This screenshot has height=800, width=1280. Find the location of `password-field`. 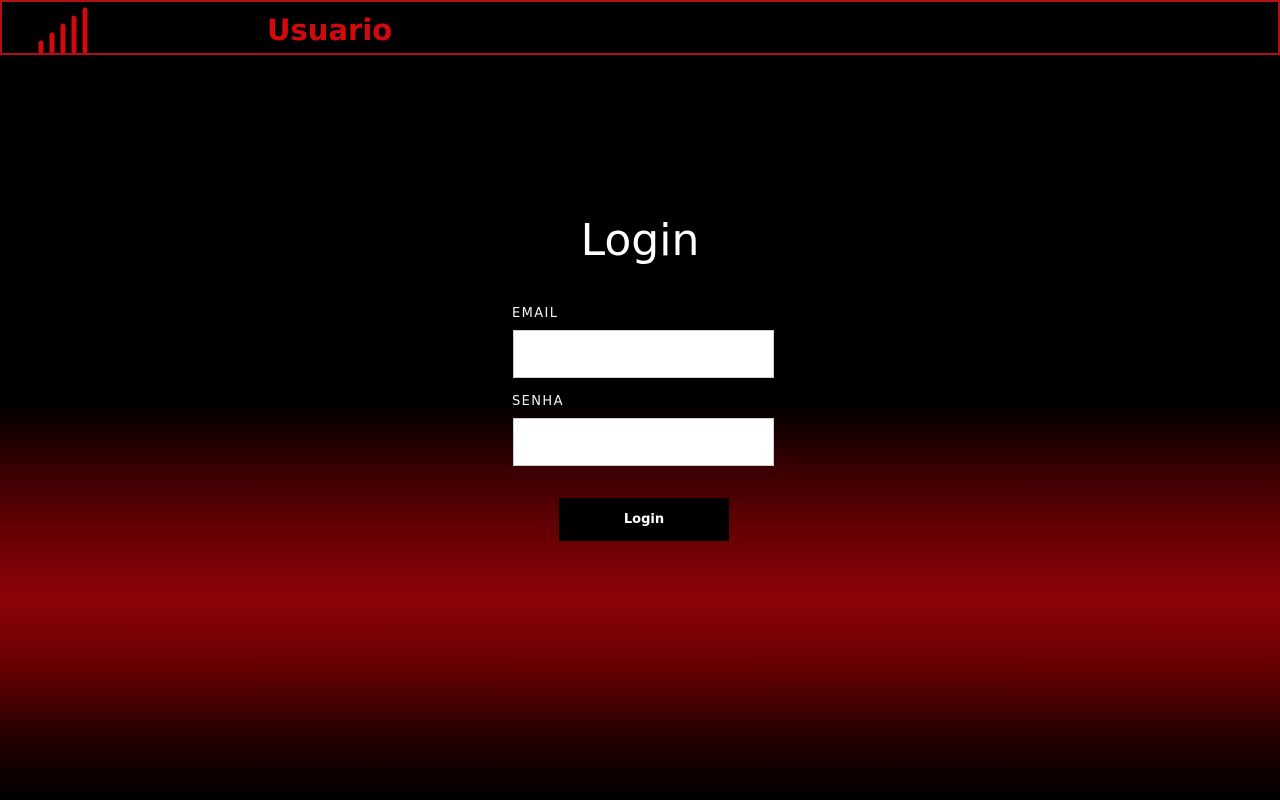

password-field is located at coordinates (643, 442).